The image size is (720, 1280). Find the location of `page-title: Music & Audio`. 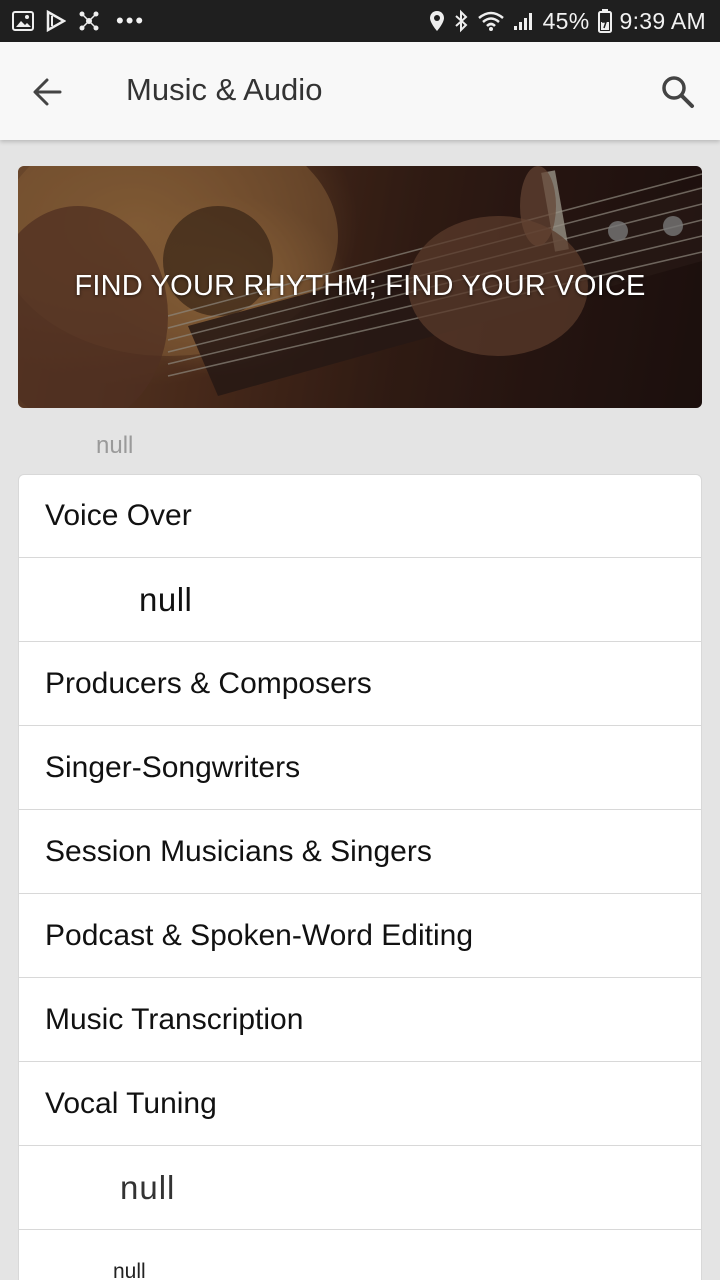

page-title: Music & Audio is located at coordinates (224, 89).